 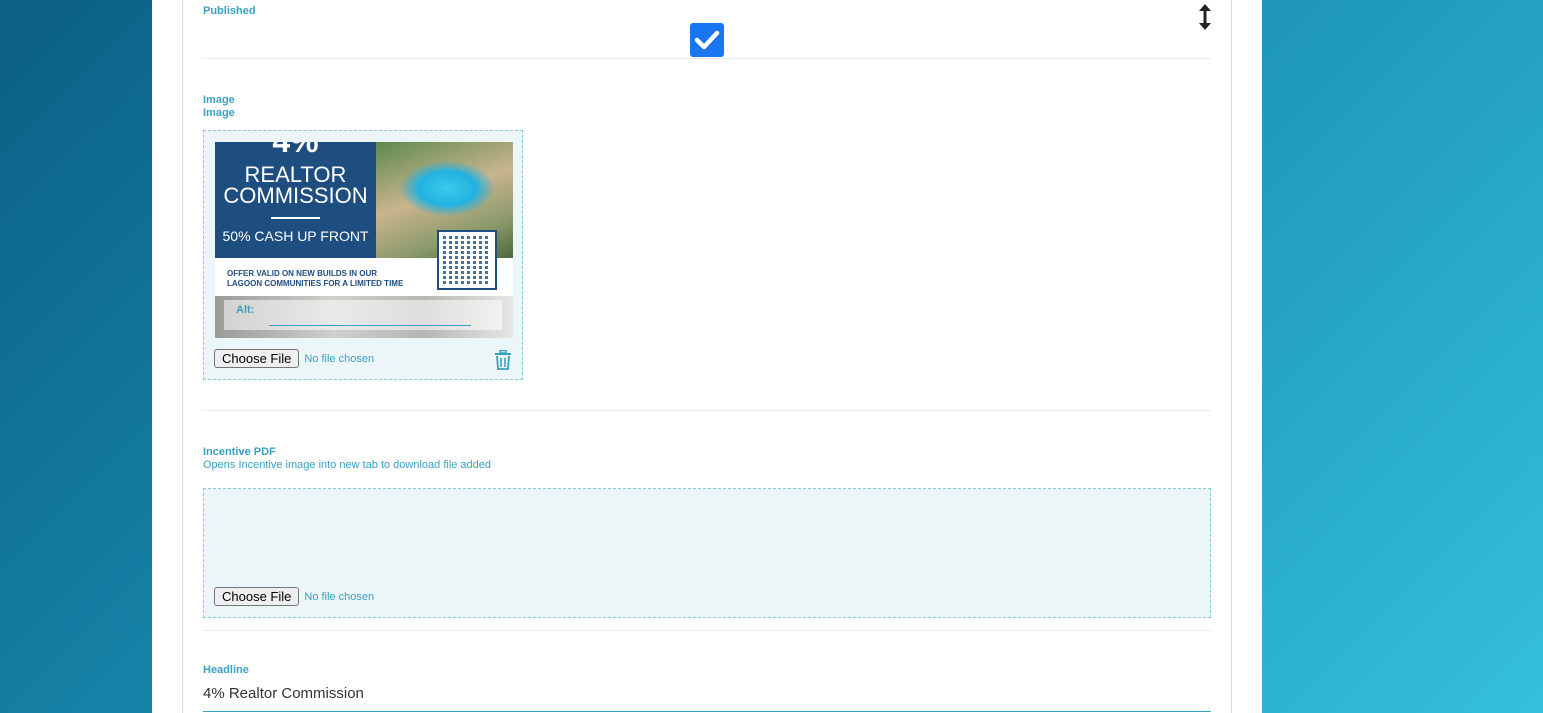 What do you see at coordinates (229, 11) in the screenshot?
I see `published-label: Published` at bounding box center [229, 11].